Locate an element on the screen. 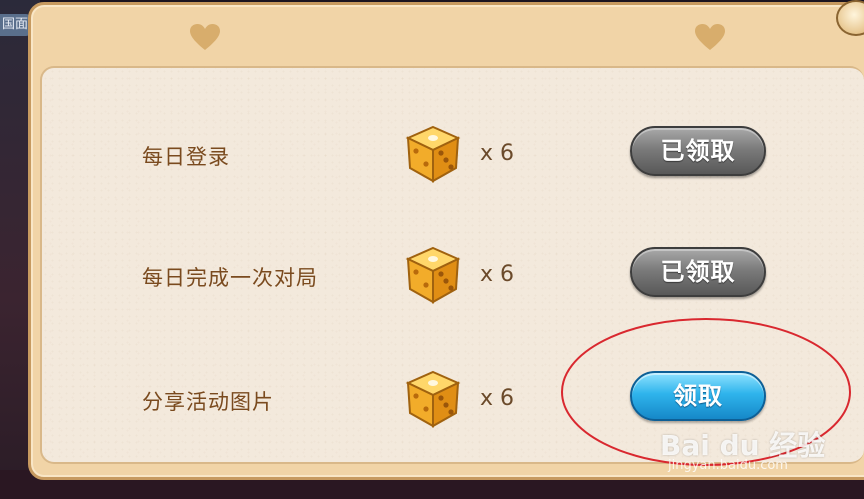 This screenshot has width=864, height=499. task-label: 分享活动图片 is located at coordinates (208, 402).